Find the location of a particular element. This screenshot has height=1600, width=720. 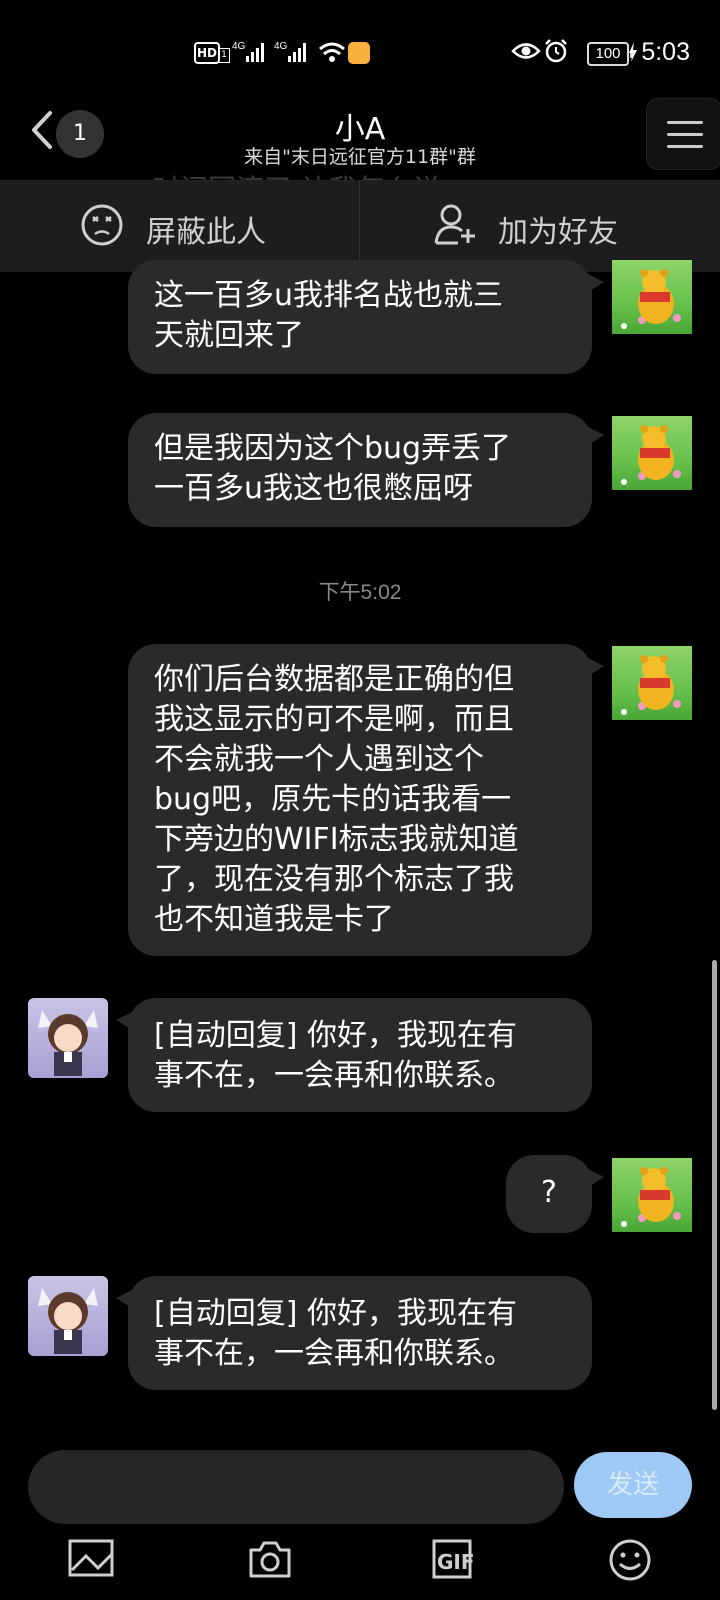

add-friend-button: 加为好友 is located at coordinates (540, 226).